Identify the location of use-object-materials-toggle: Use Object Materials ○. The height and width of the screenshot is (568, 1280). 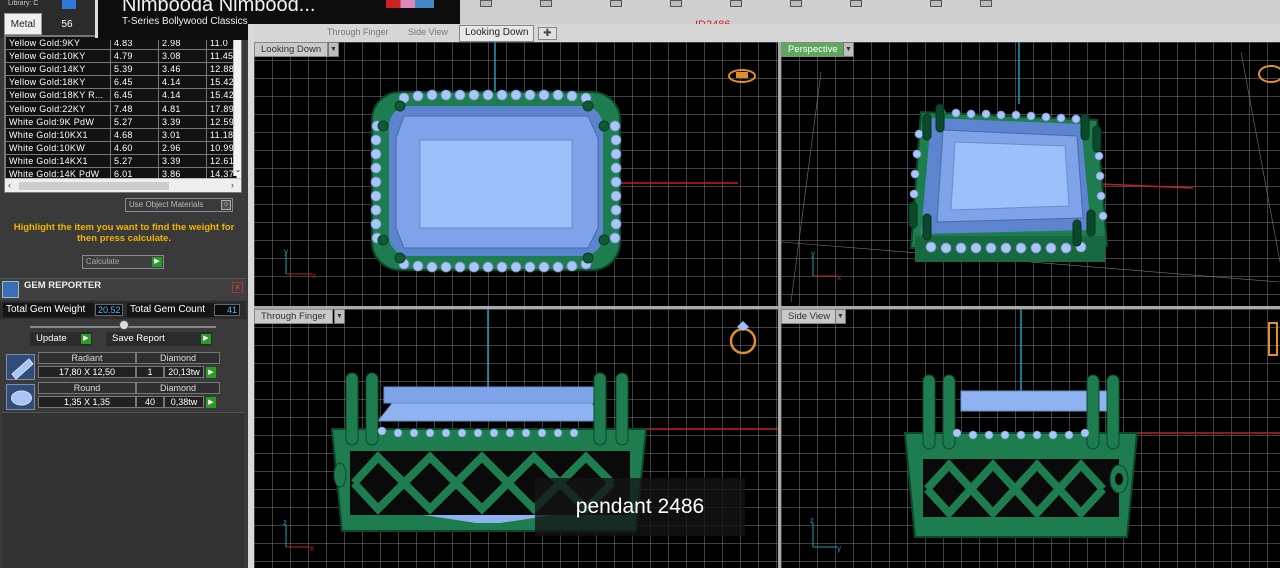
(179, 205).